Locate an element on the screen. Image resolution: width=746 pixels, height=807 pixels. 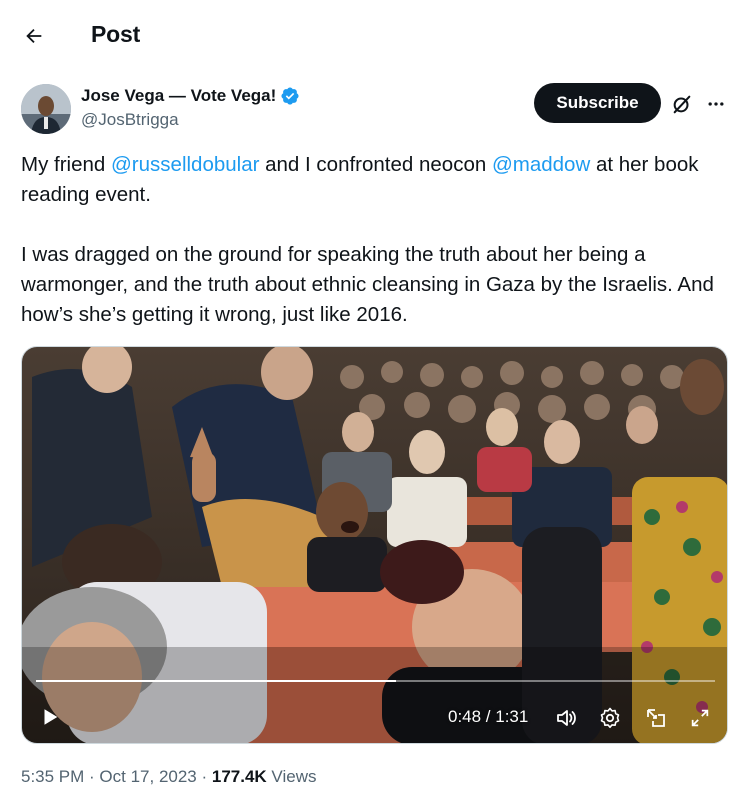
volume-button is located at coordinates (566, 718).